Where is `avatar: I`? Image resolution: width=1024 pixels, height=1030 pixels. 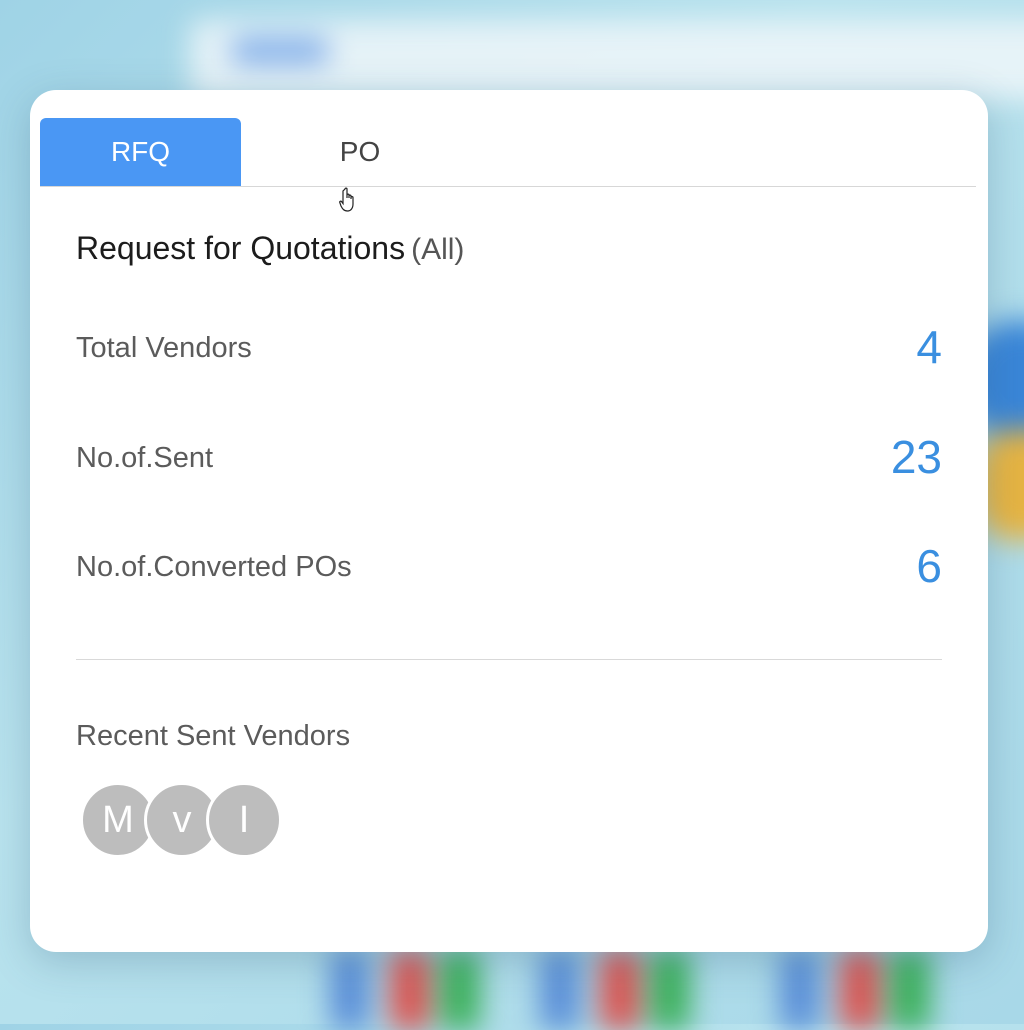 avatar: I is located at coordinates (244, 820).